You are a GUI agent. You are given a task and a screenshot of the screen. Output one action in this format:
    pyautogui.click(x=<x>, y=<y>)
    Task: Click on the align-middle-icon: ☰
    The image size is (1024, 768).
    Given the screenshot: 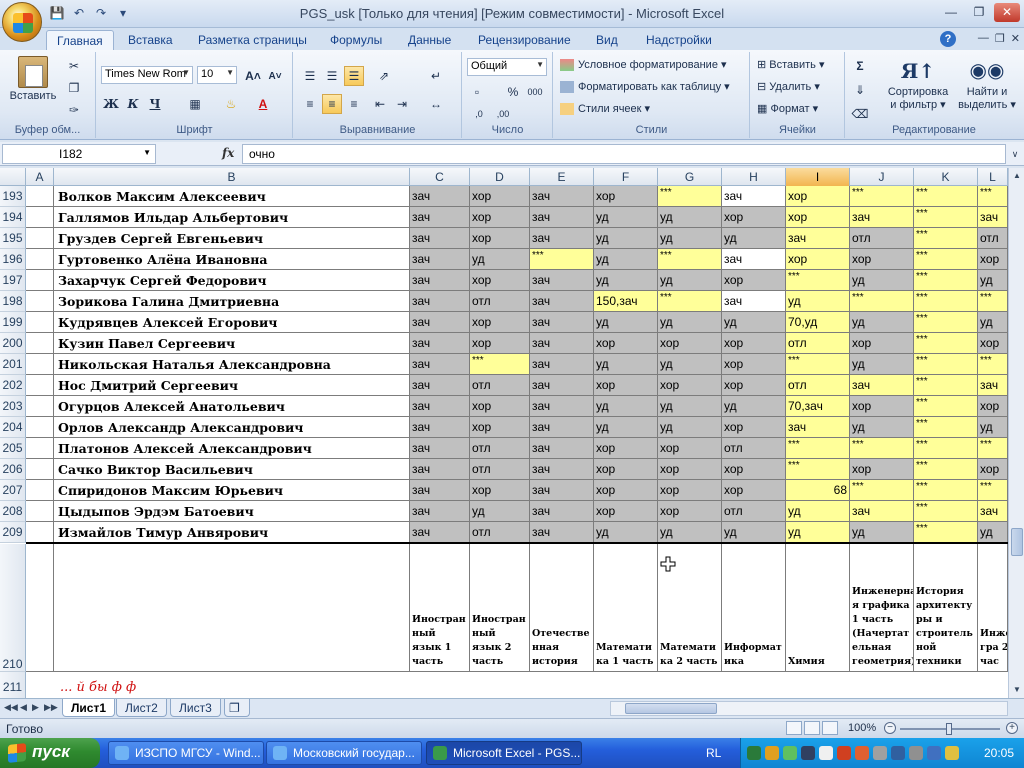 What is the action you would take?
    pyautogui.click(x=332, y=76)
    